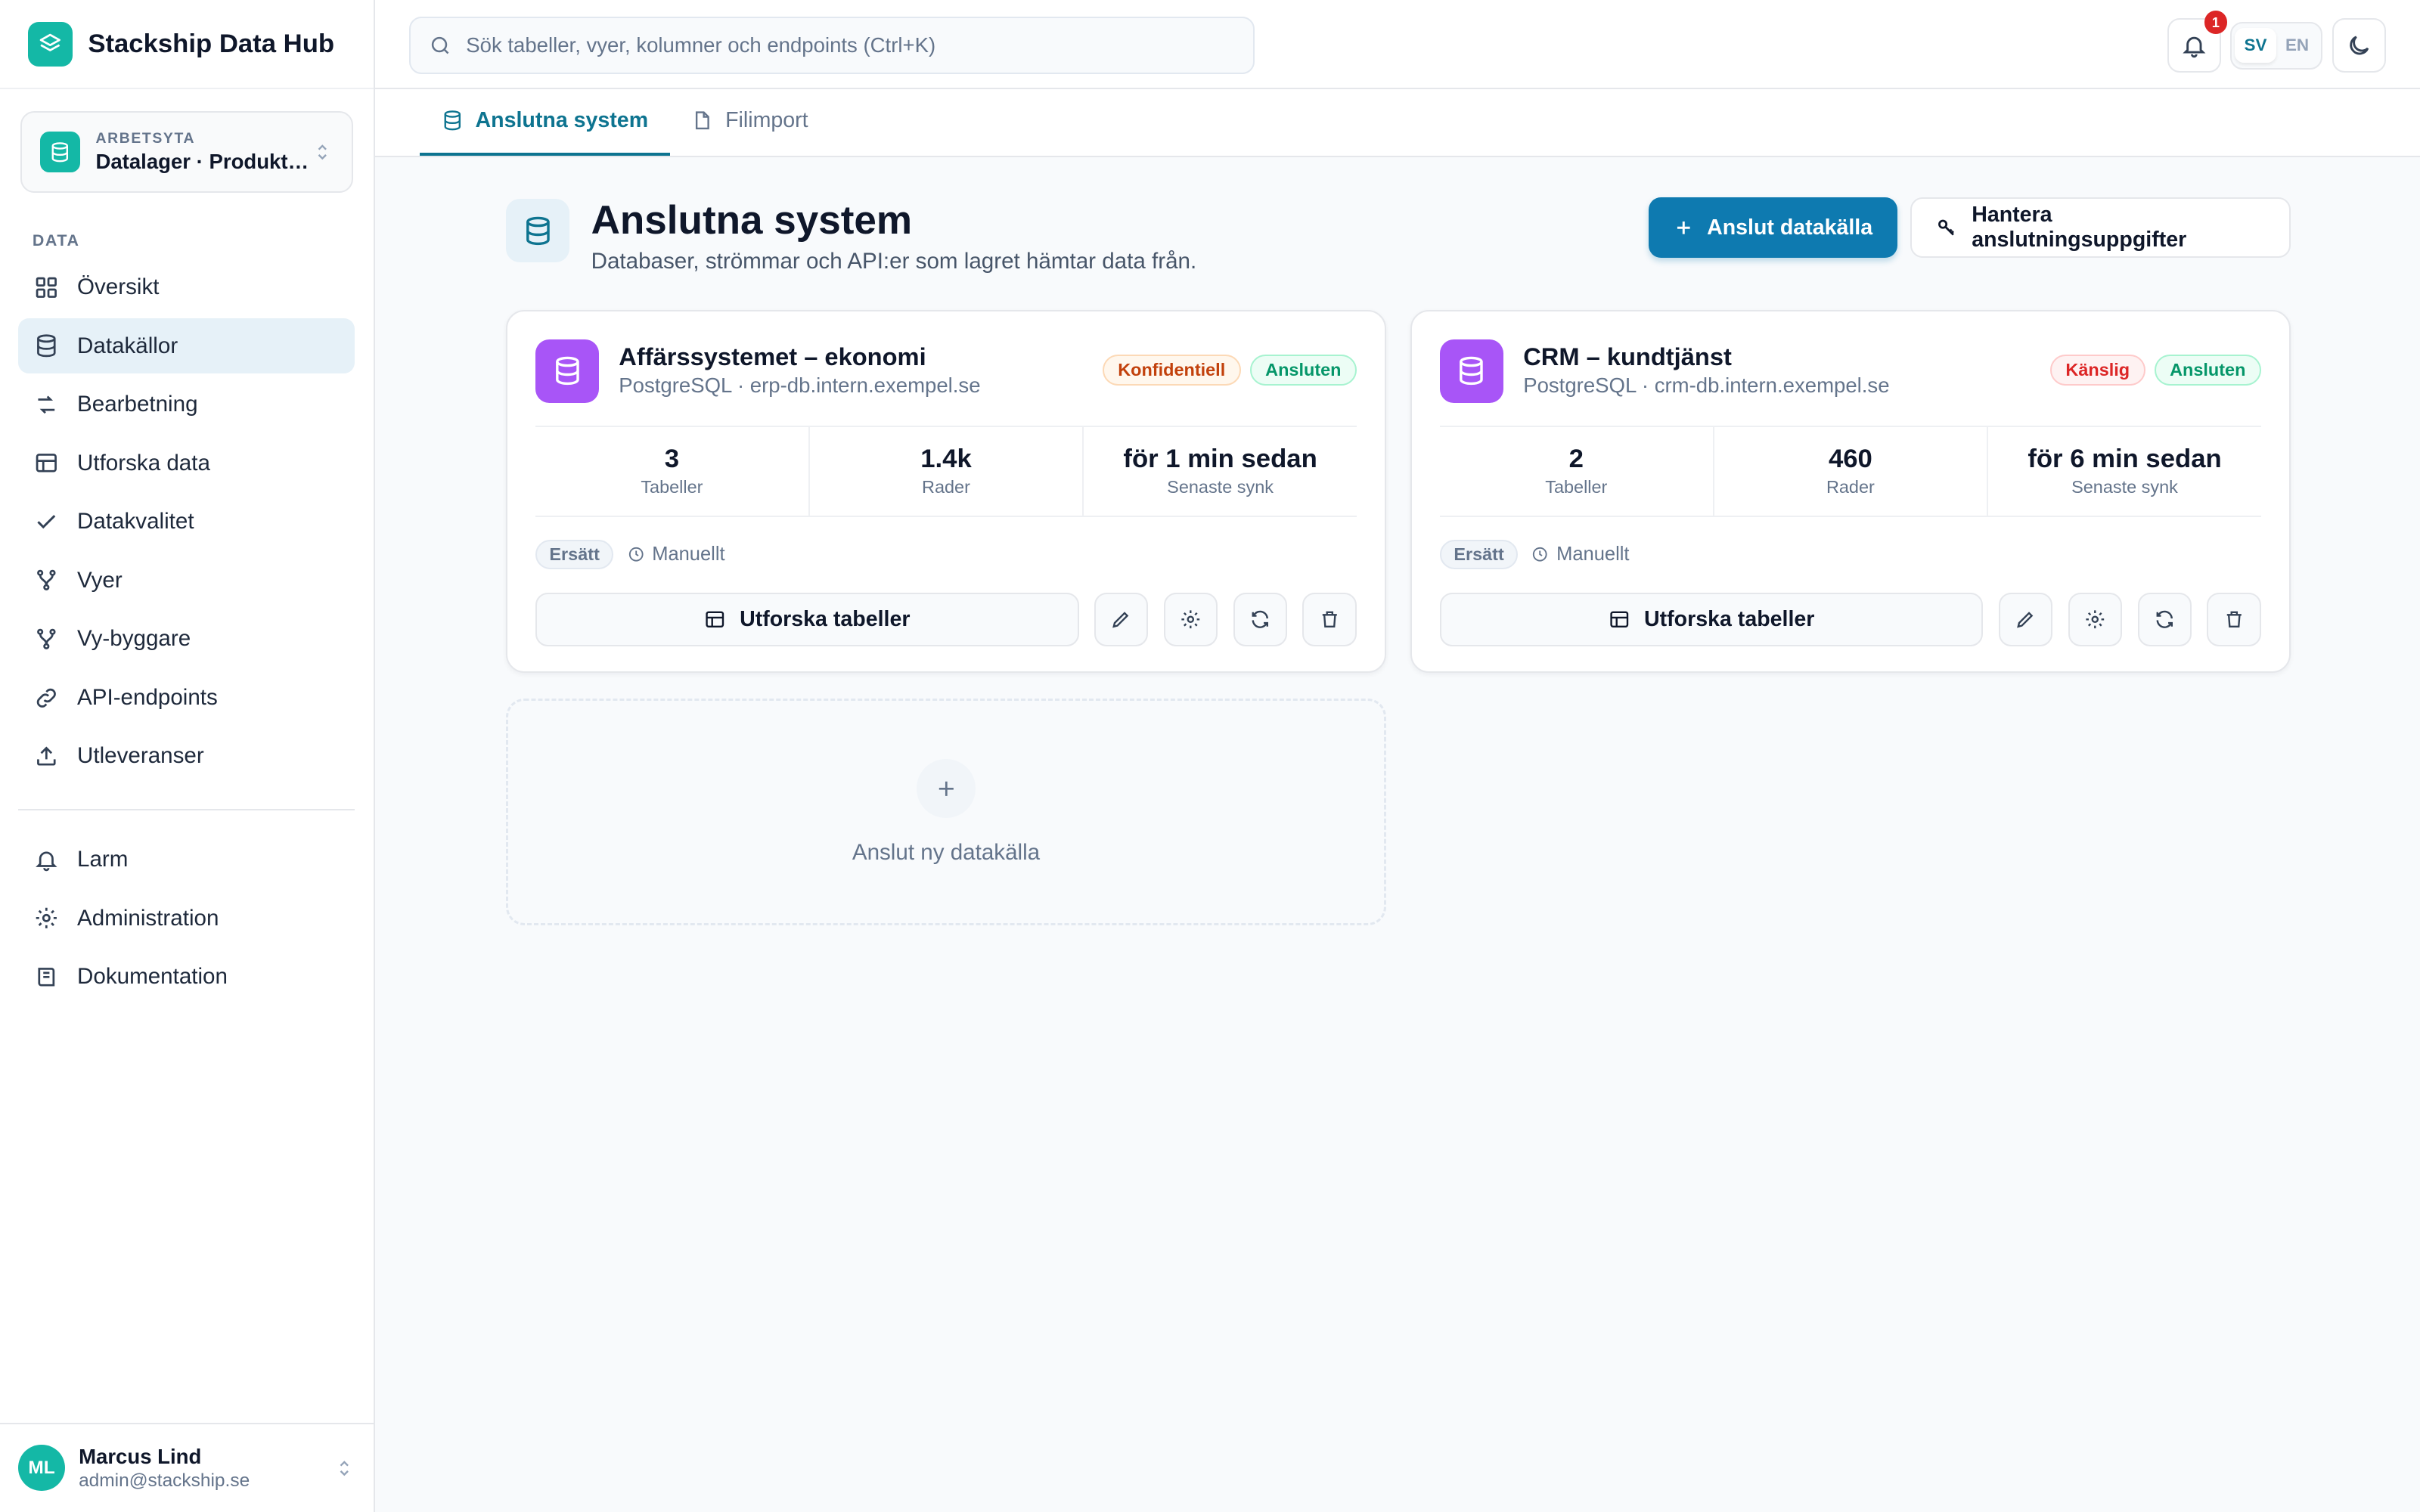  I want to click on schedule-label: Manuellt, so click(688, 554).